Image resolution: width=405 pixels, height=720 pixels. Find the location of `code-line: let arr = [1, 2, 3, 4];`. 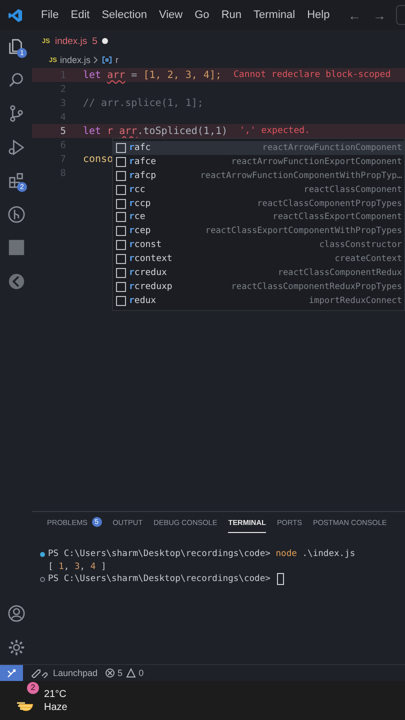

code-line: let arr = [1, 2, 3, 4]; is located at coordinates (152, 75).